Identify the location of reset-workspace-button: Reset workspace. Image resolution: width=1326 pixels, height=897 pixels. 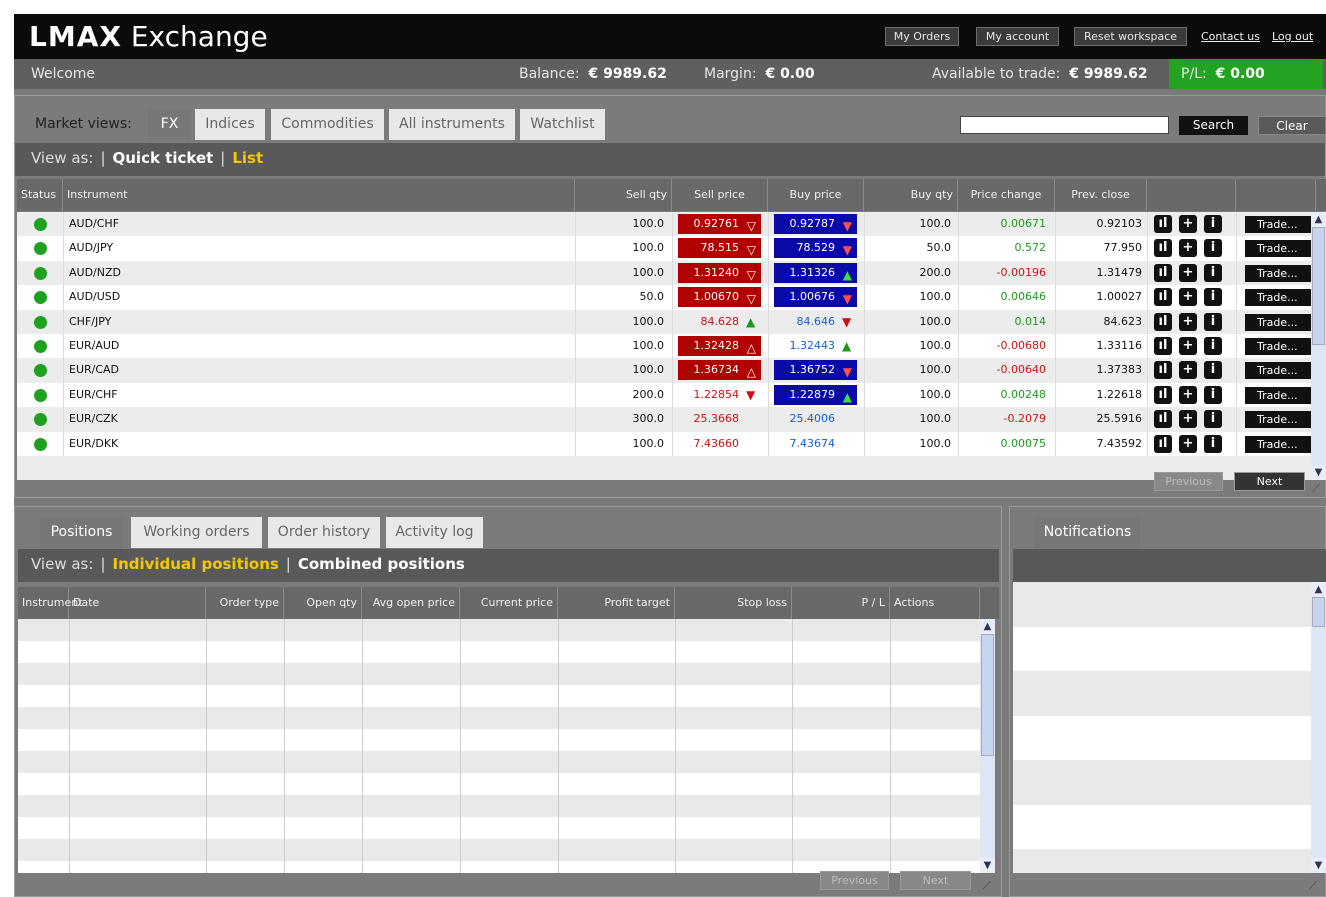
(1130, 36).